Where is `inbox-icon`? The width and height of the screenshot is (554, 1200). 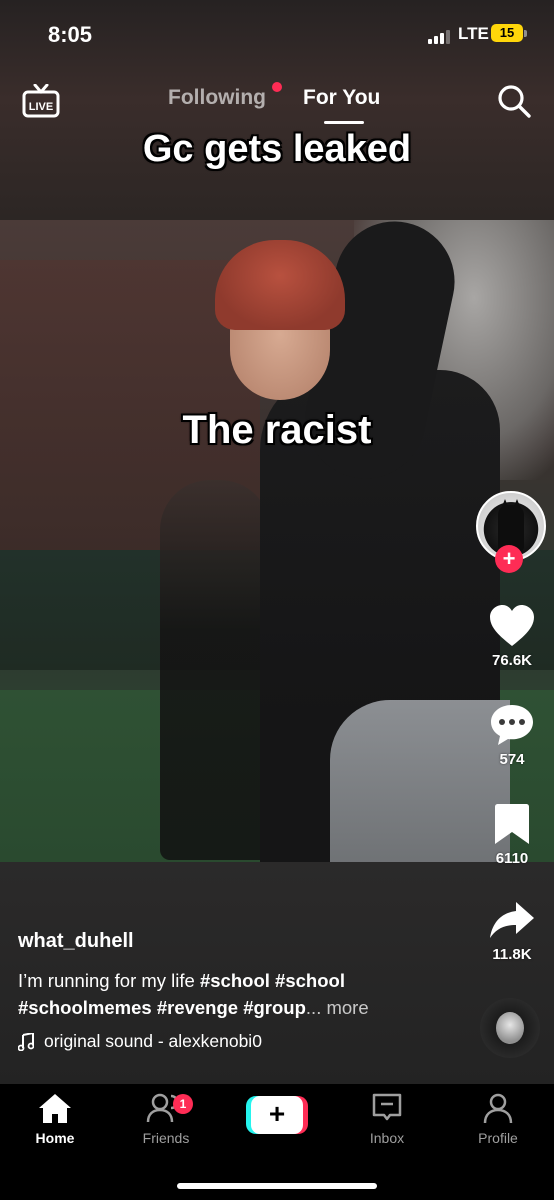
inbox-icon is located at coordinates (387, 1107).